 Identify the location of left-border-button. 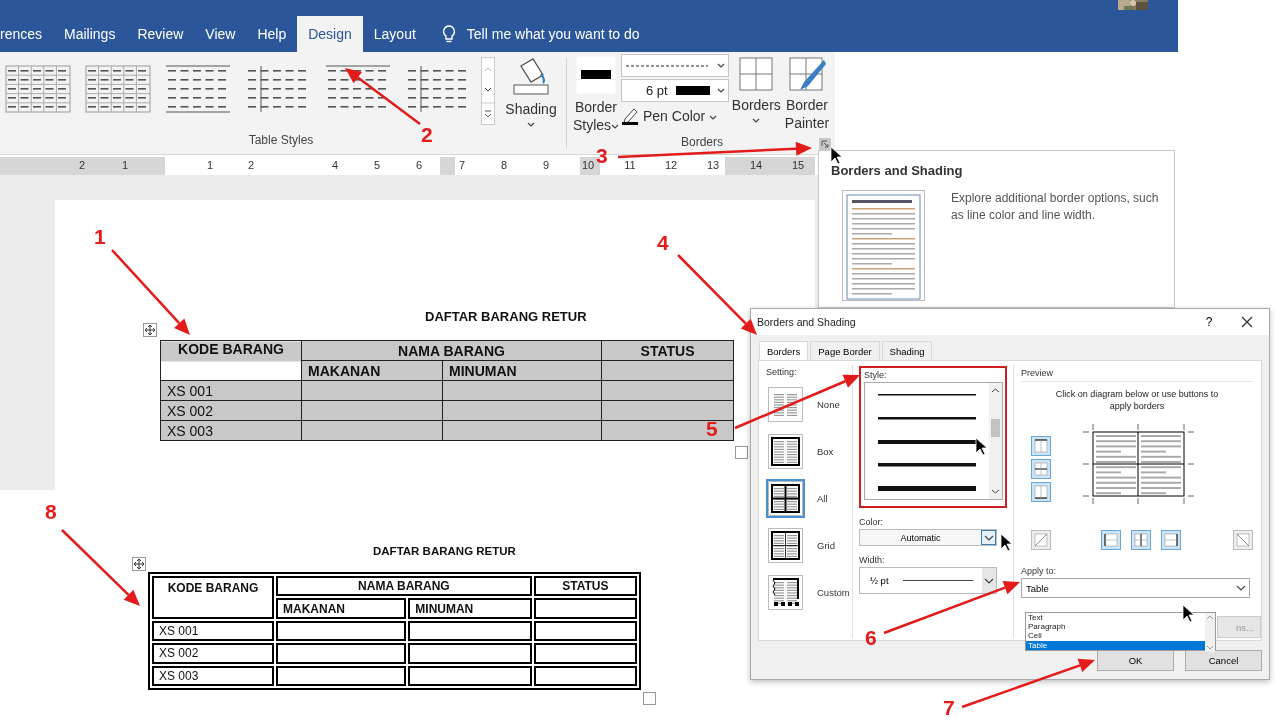
(1111, 540).